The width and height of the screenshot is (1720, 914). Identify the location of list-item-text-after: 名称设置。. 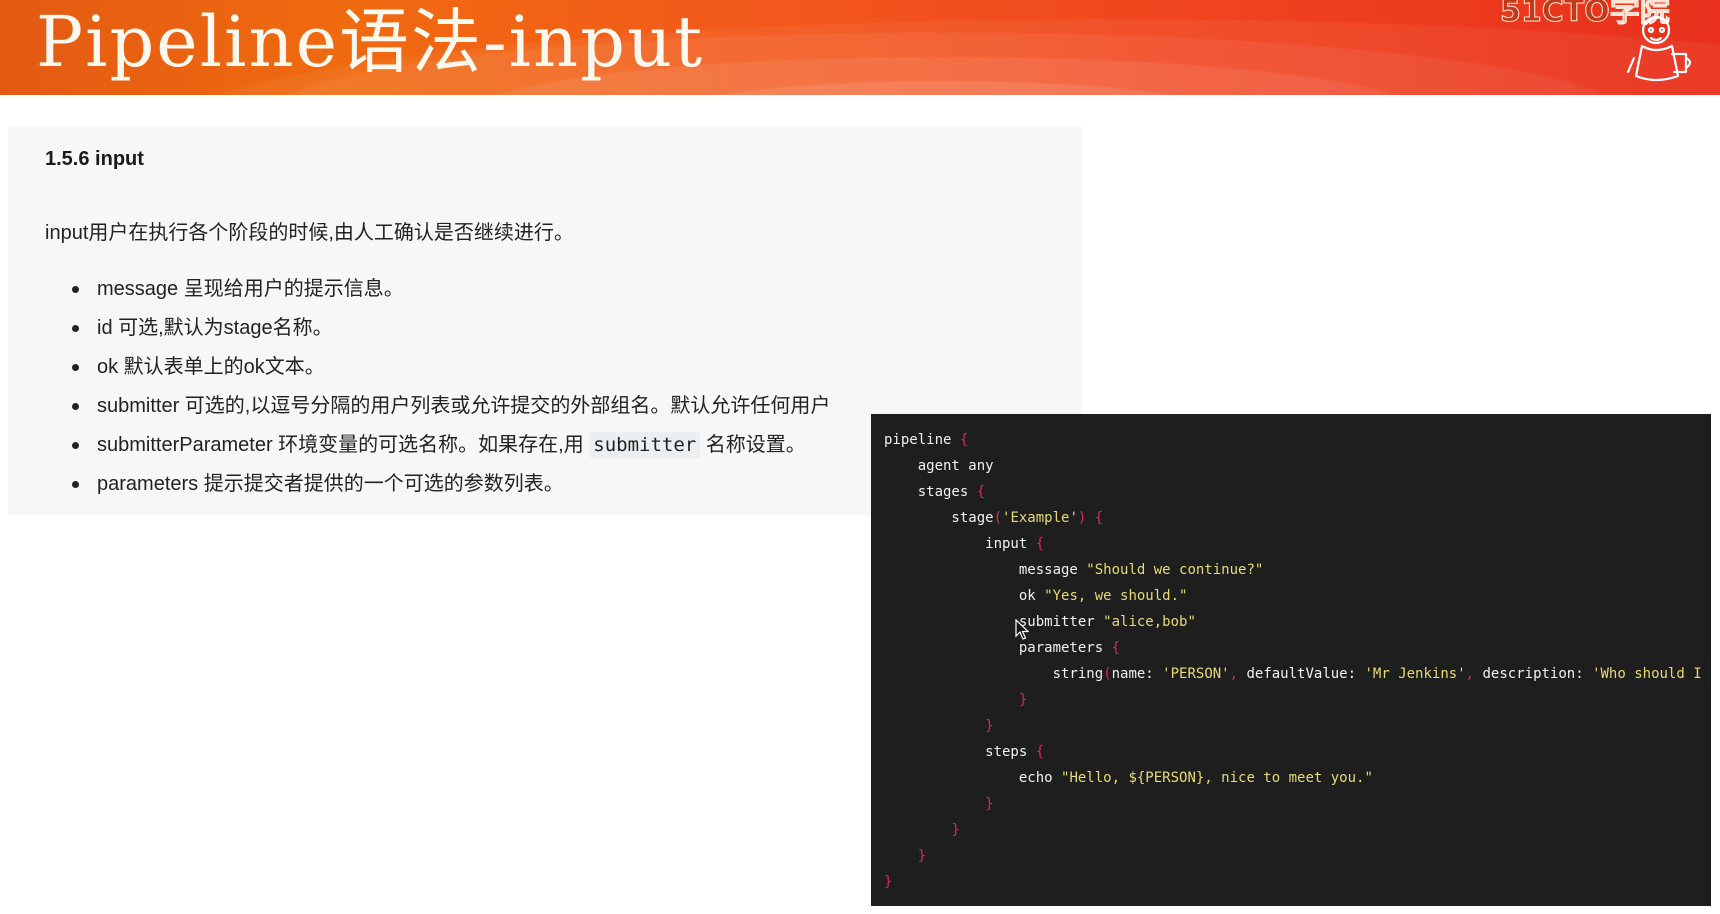
(753, 445).